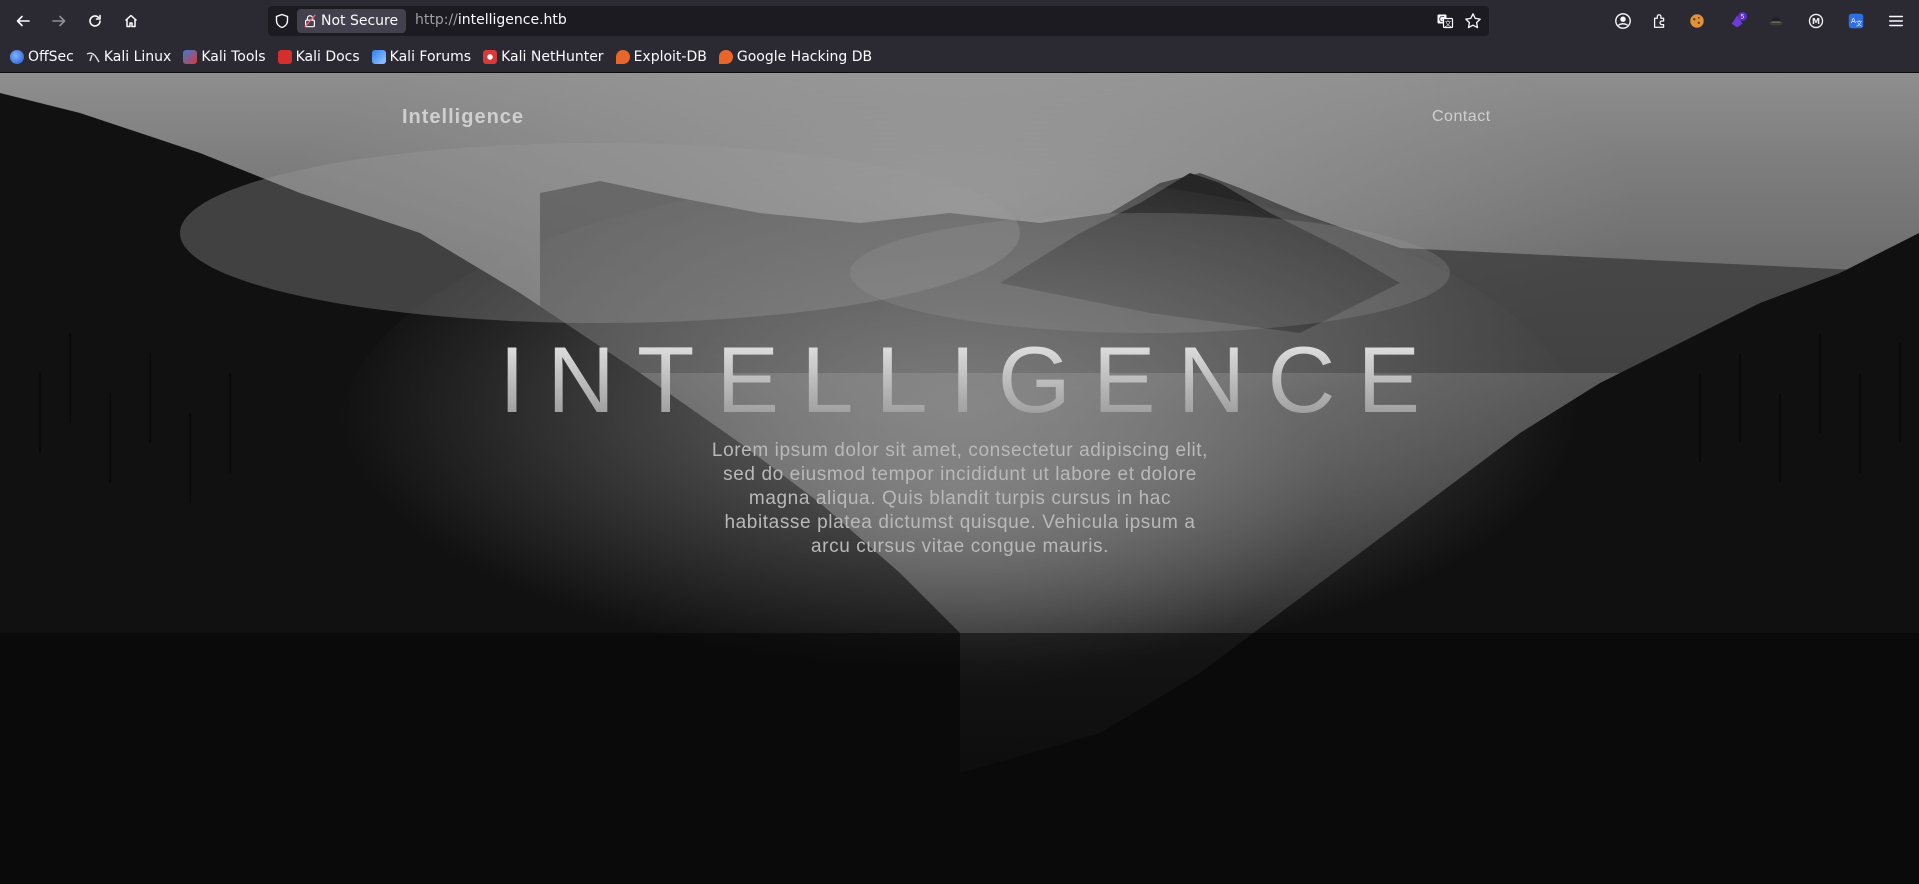 The image size is (1919, 884). I want to click on extensions-icon, so click(1659, 21).